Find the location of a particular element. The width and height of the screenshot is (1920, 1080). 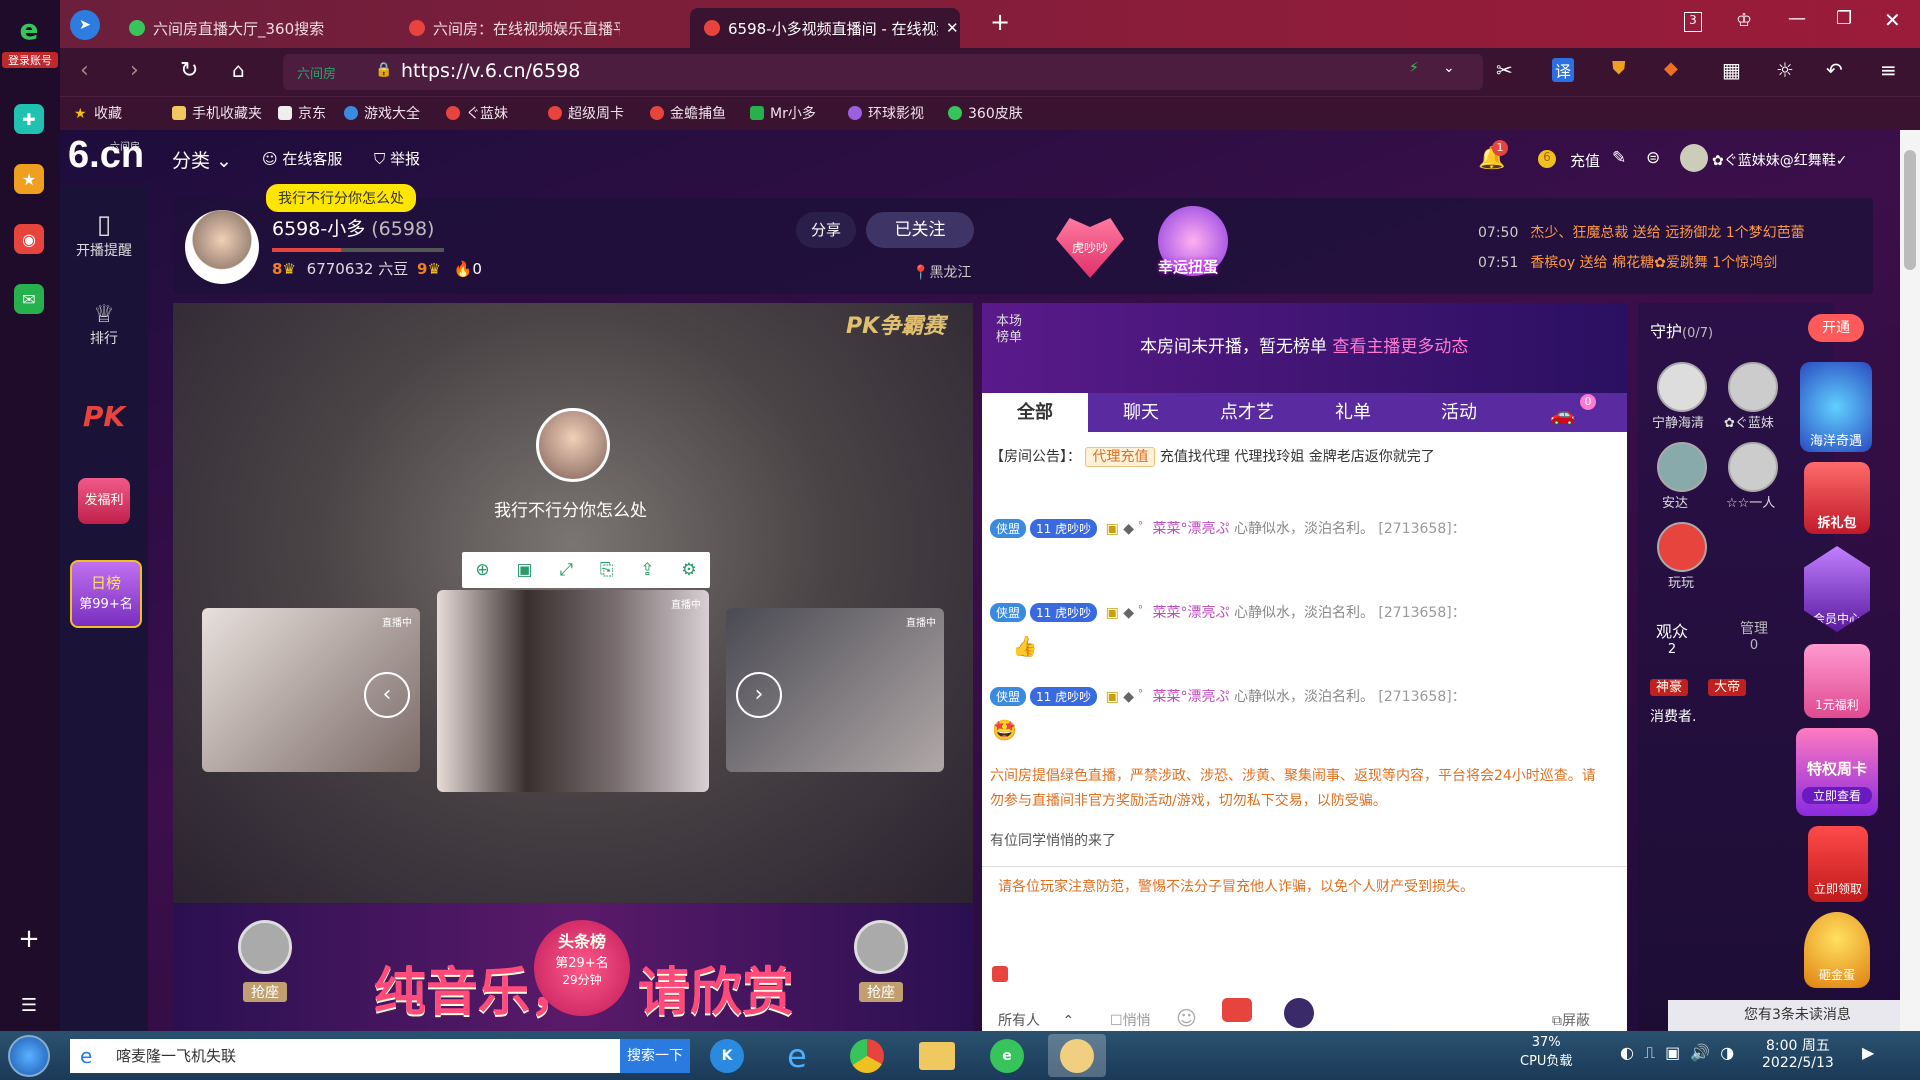

shirt-icon: ♔ is located at coordinates (1744, 20).